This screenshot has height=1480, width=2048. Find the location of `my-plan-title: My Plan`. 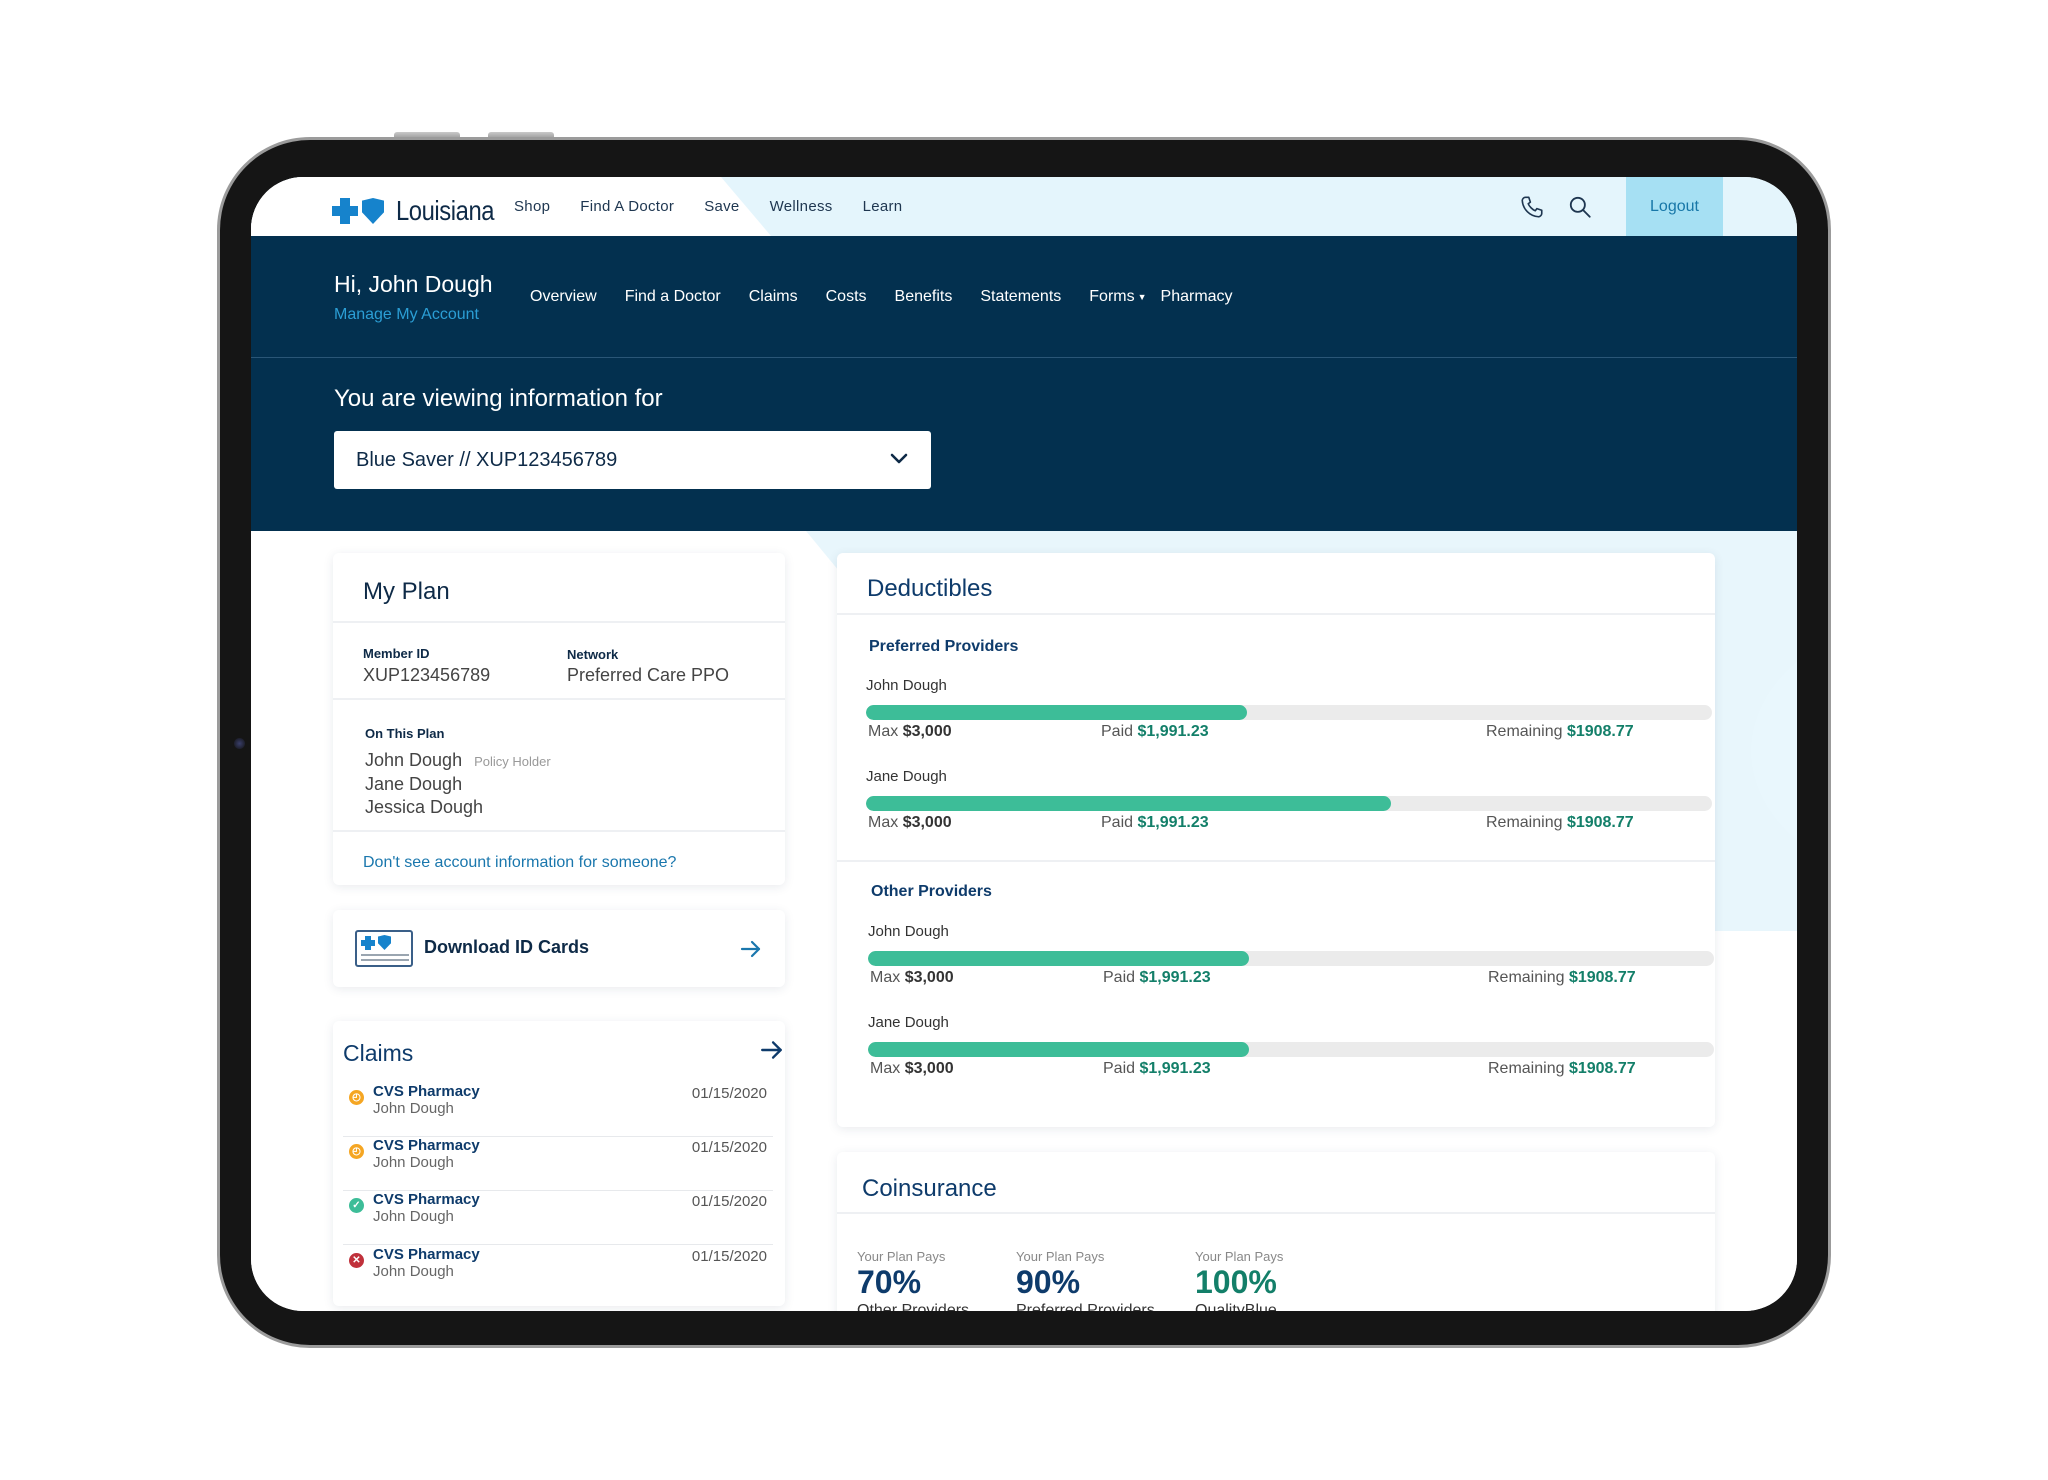

my-plan-title: My Plan is located at coordinates (406, 591).